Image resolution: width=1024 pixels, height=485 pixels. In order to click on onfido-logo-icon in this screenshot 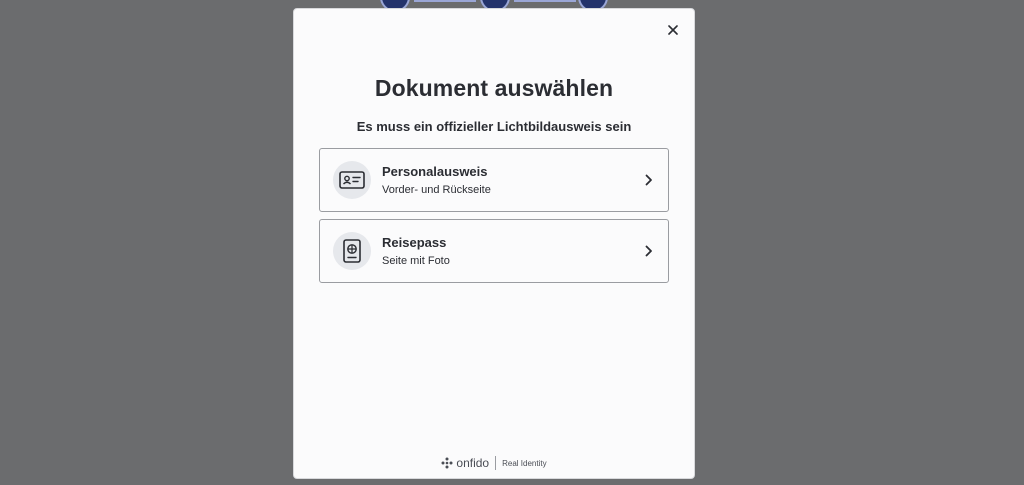, I will do `click(447, 463)`.